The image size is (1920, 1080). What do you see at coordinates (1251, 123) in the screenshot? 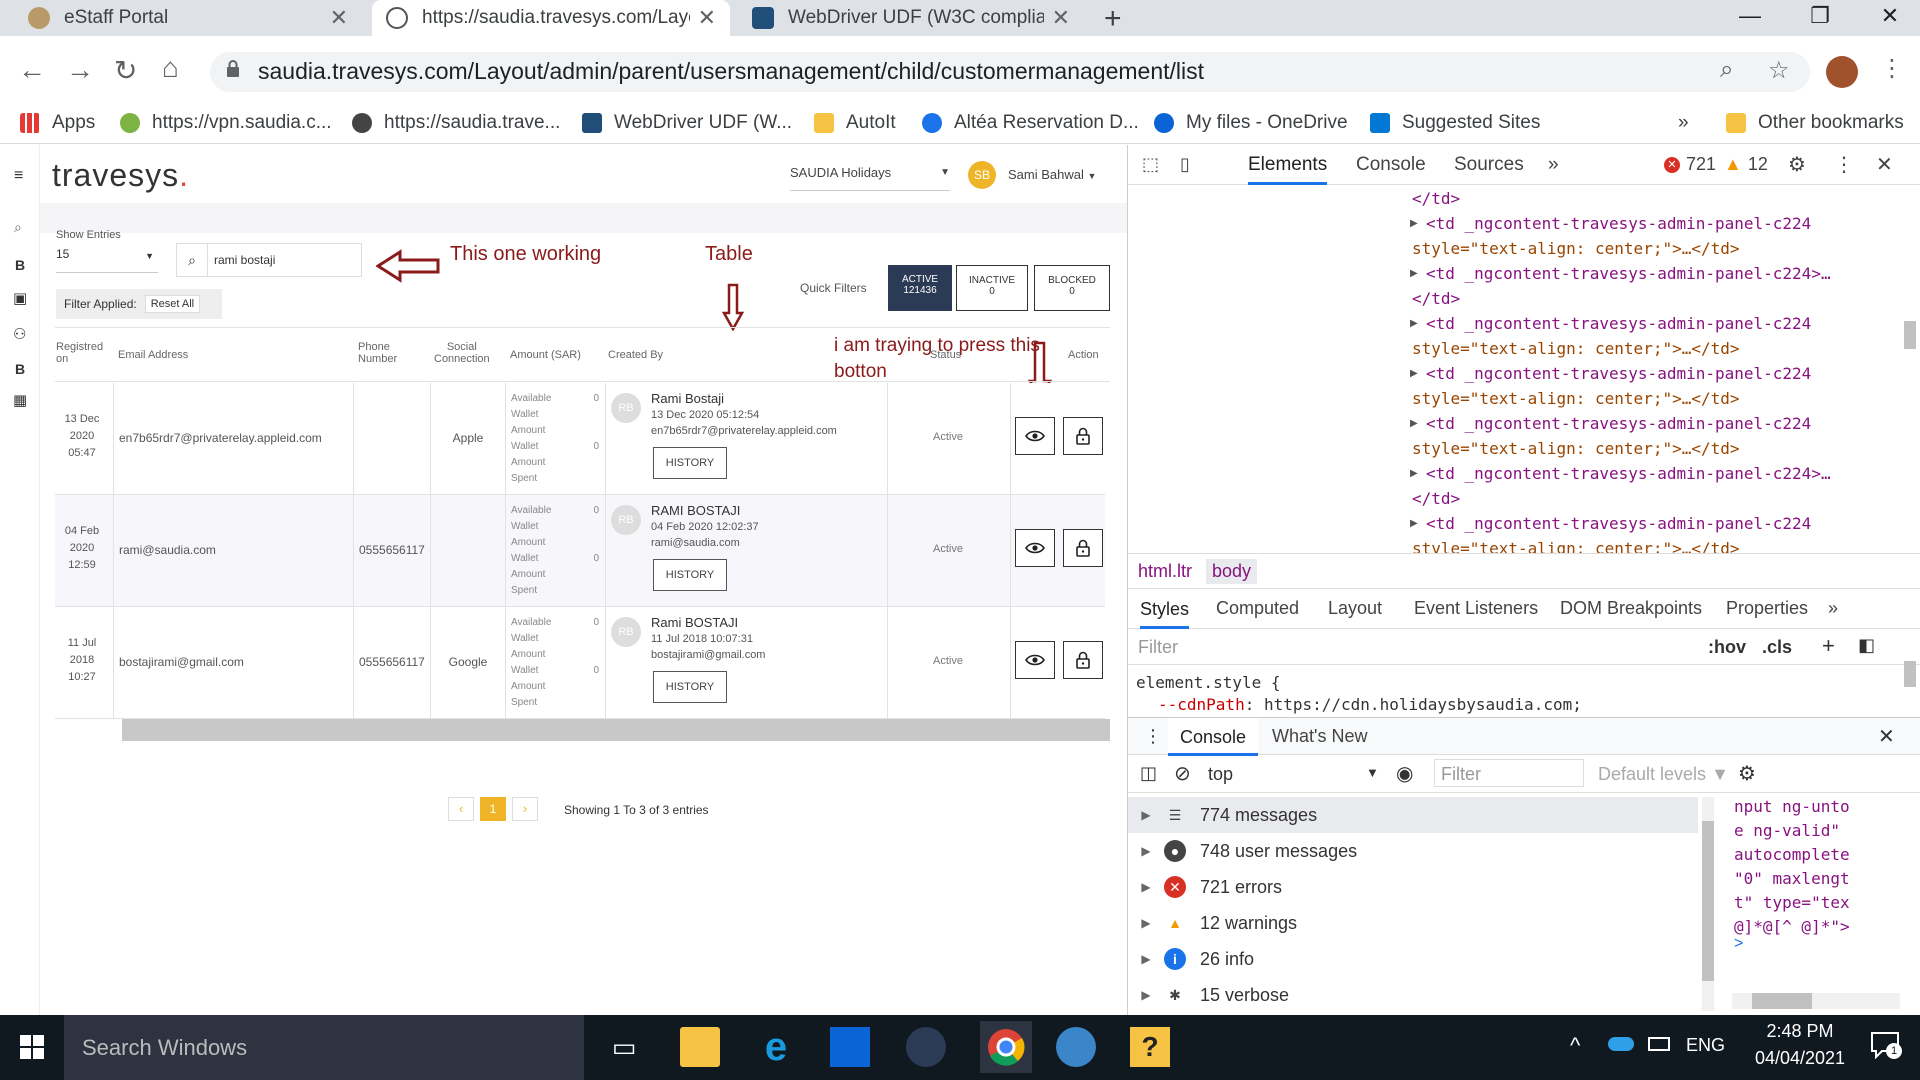
I see `bookmark-onedrive: My files - OneDrive` at bounding box center [1251, 123].